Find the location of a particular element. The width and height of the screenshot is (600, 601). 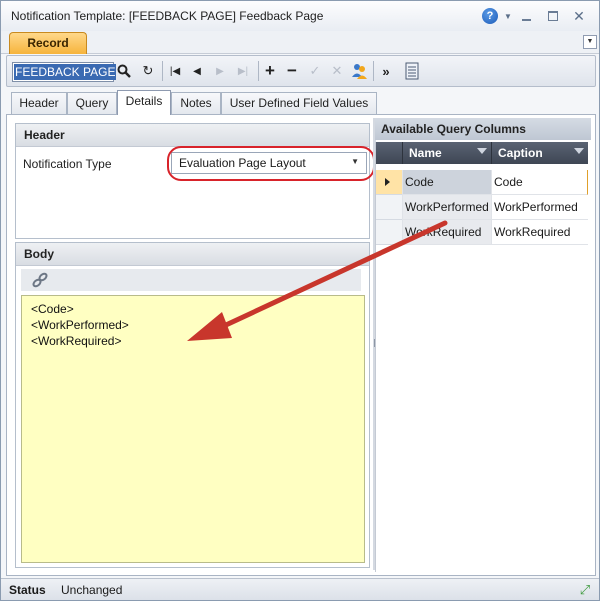

body-line: <Code> is located at coordinates (52, 309).